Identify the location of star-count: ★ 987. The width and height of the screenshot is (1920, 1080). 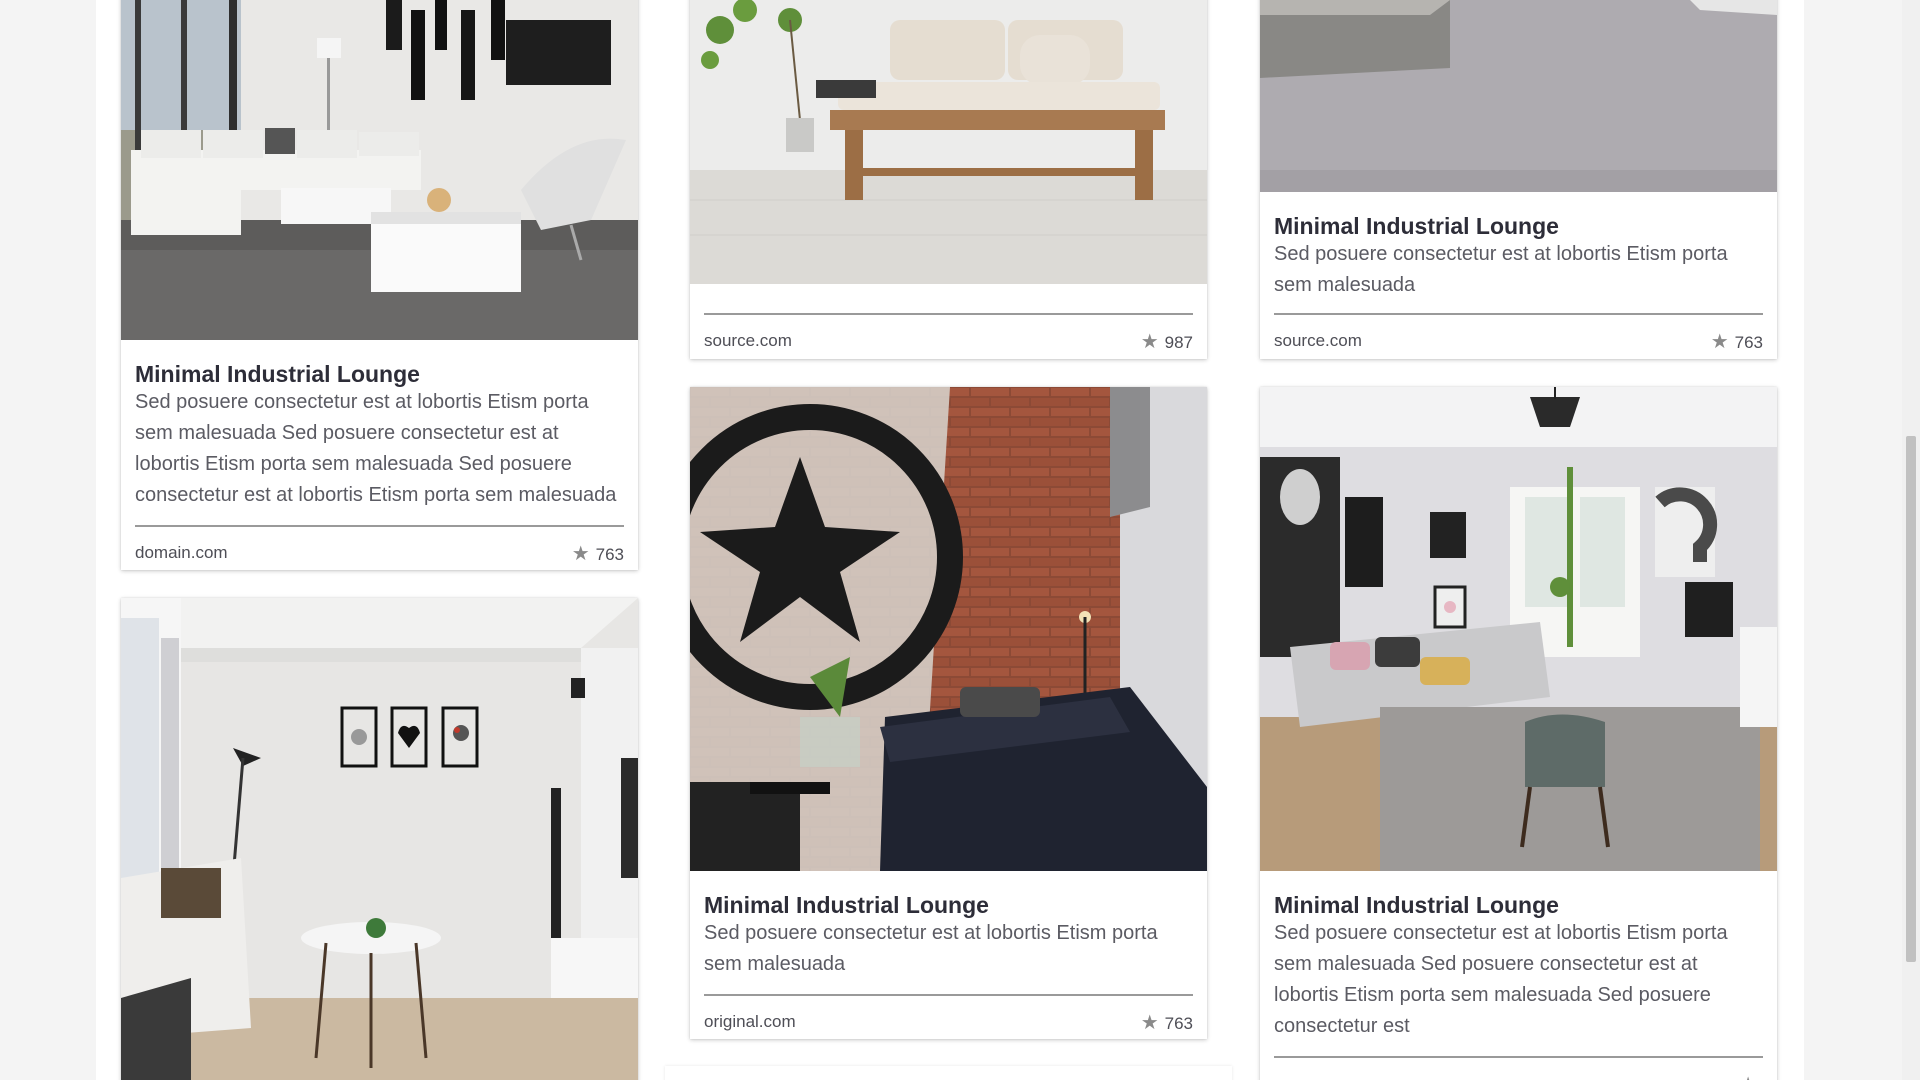
(1167, 341).